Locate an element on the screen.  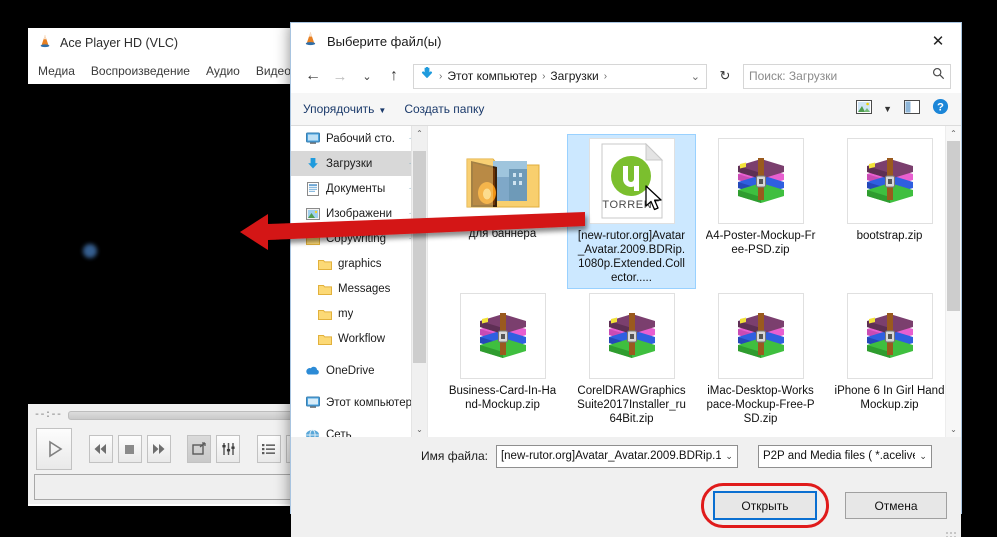
view-mode-button: ▼ is located at coordinates (874, 109).